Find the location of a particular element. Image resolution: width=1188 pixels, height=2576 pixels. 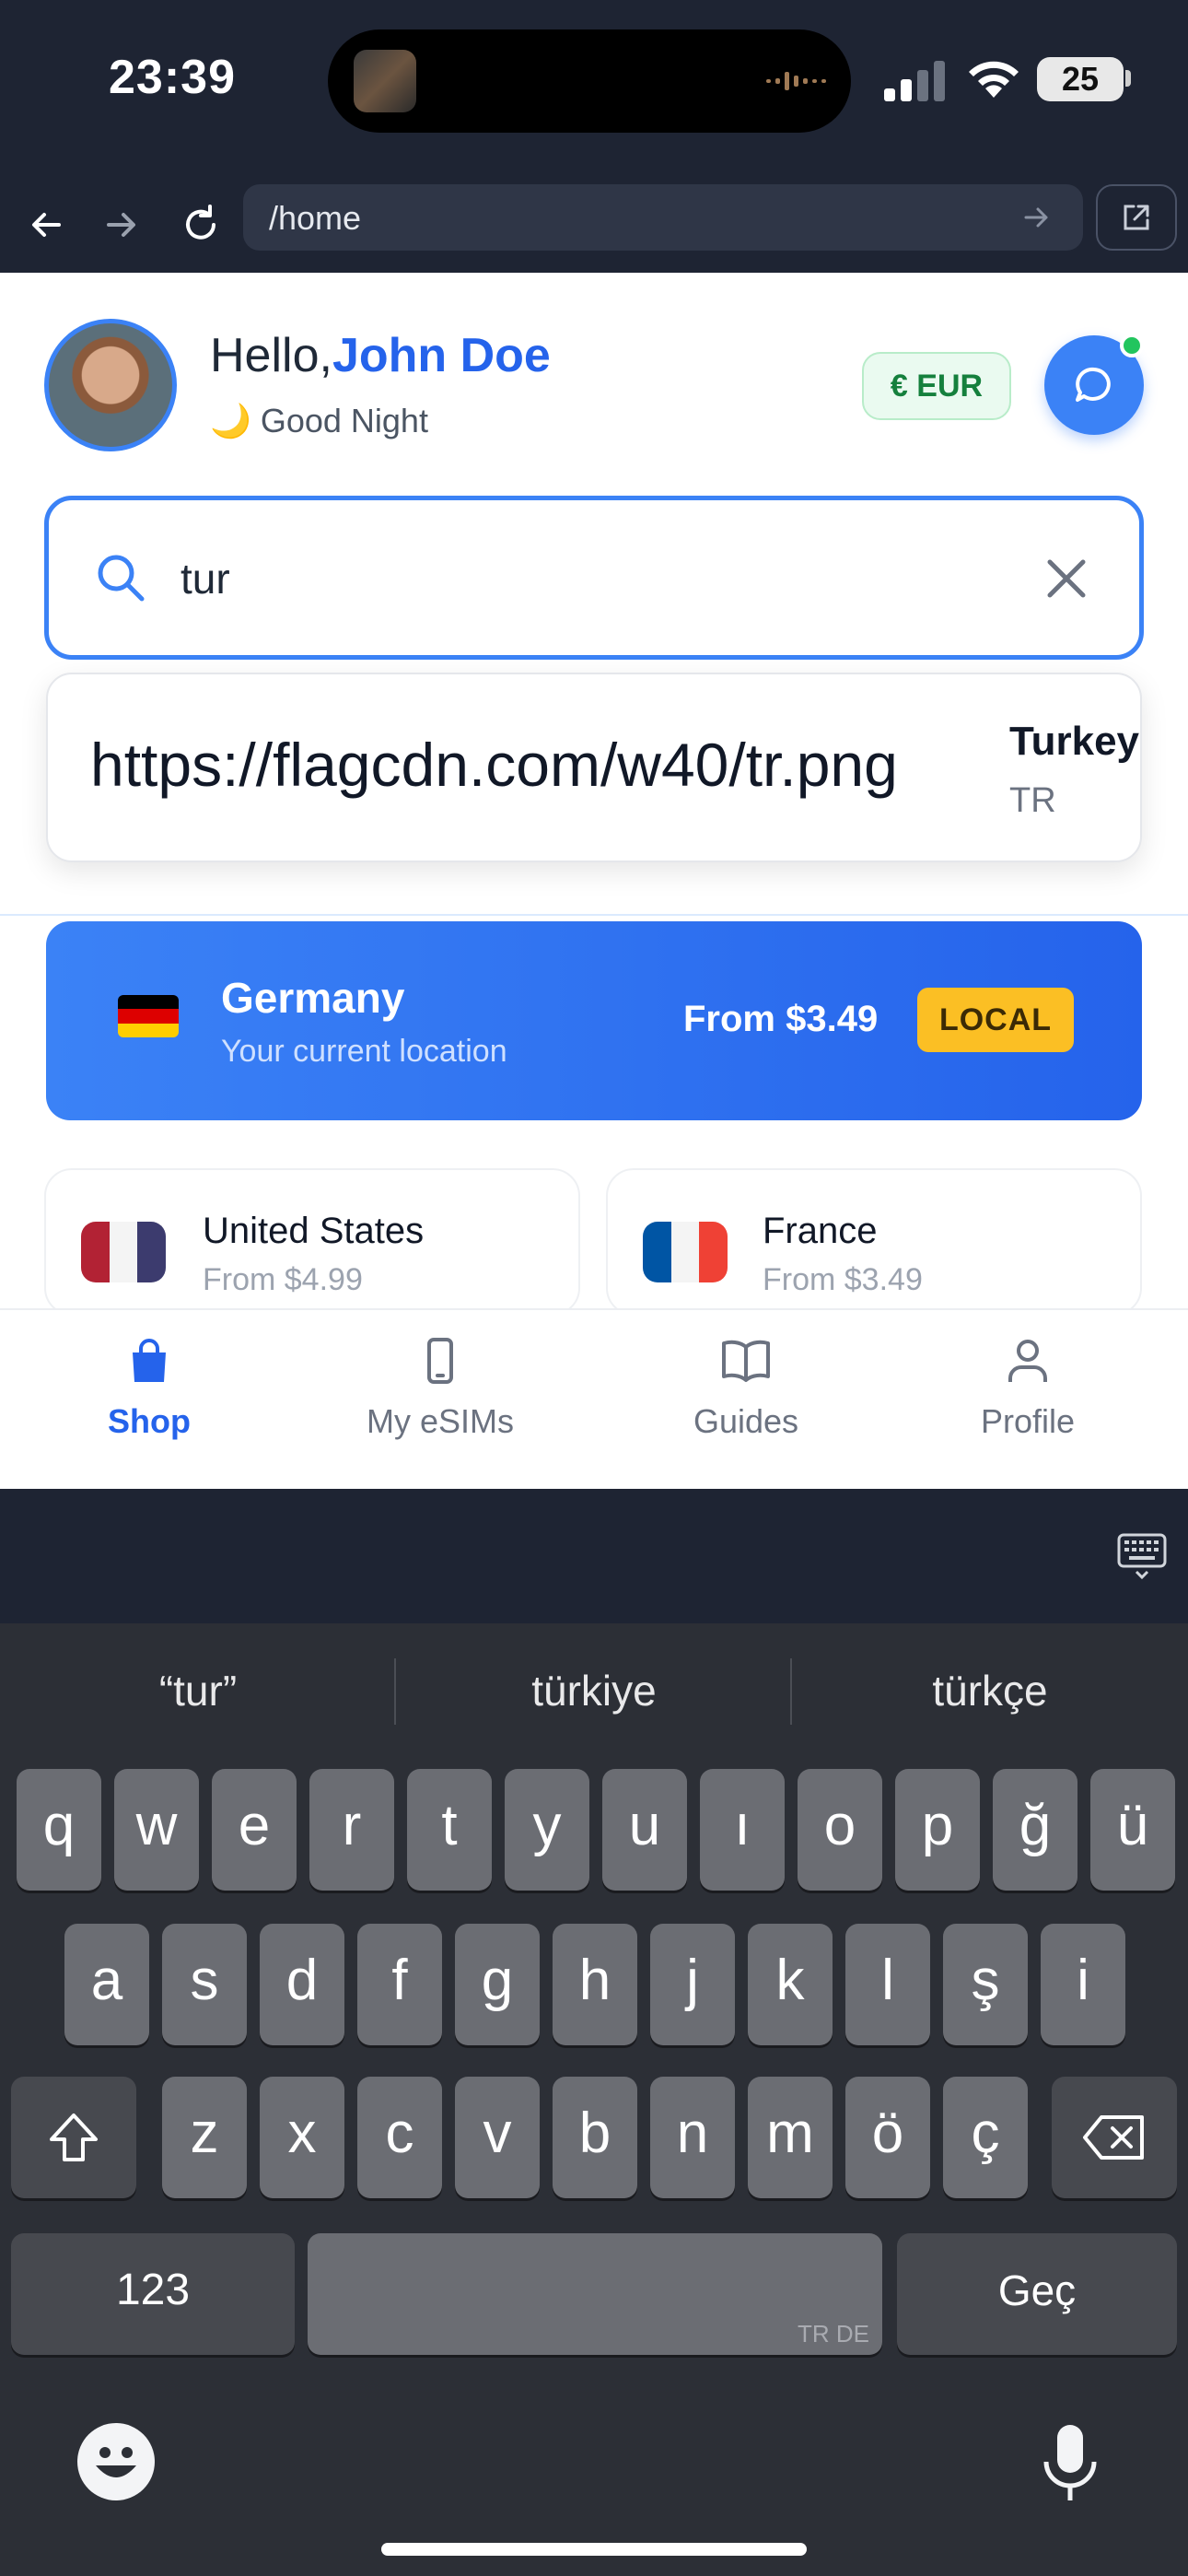

key-n: n is located at coordinates (692, 2137).